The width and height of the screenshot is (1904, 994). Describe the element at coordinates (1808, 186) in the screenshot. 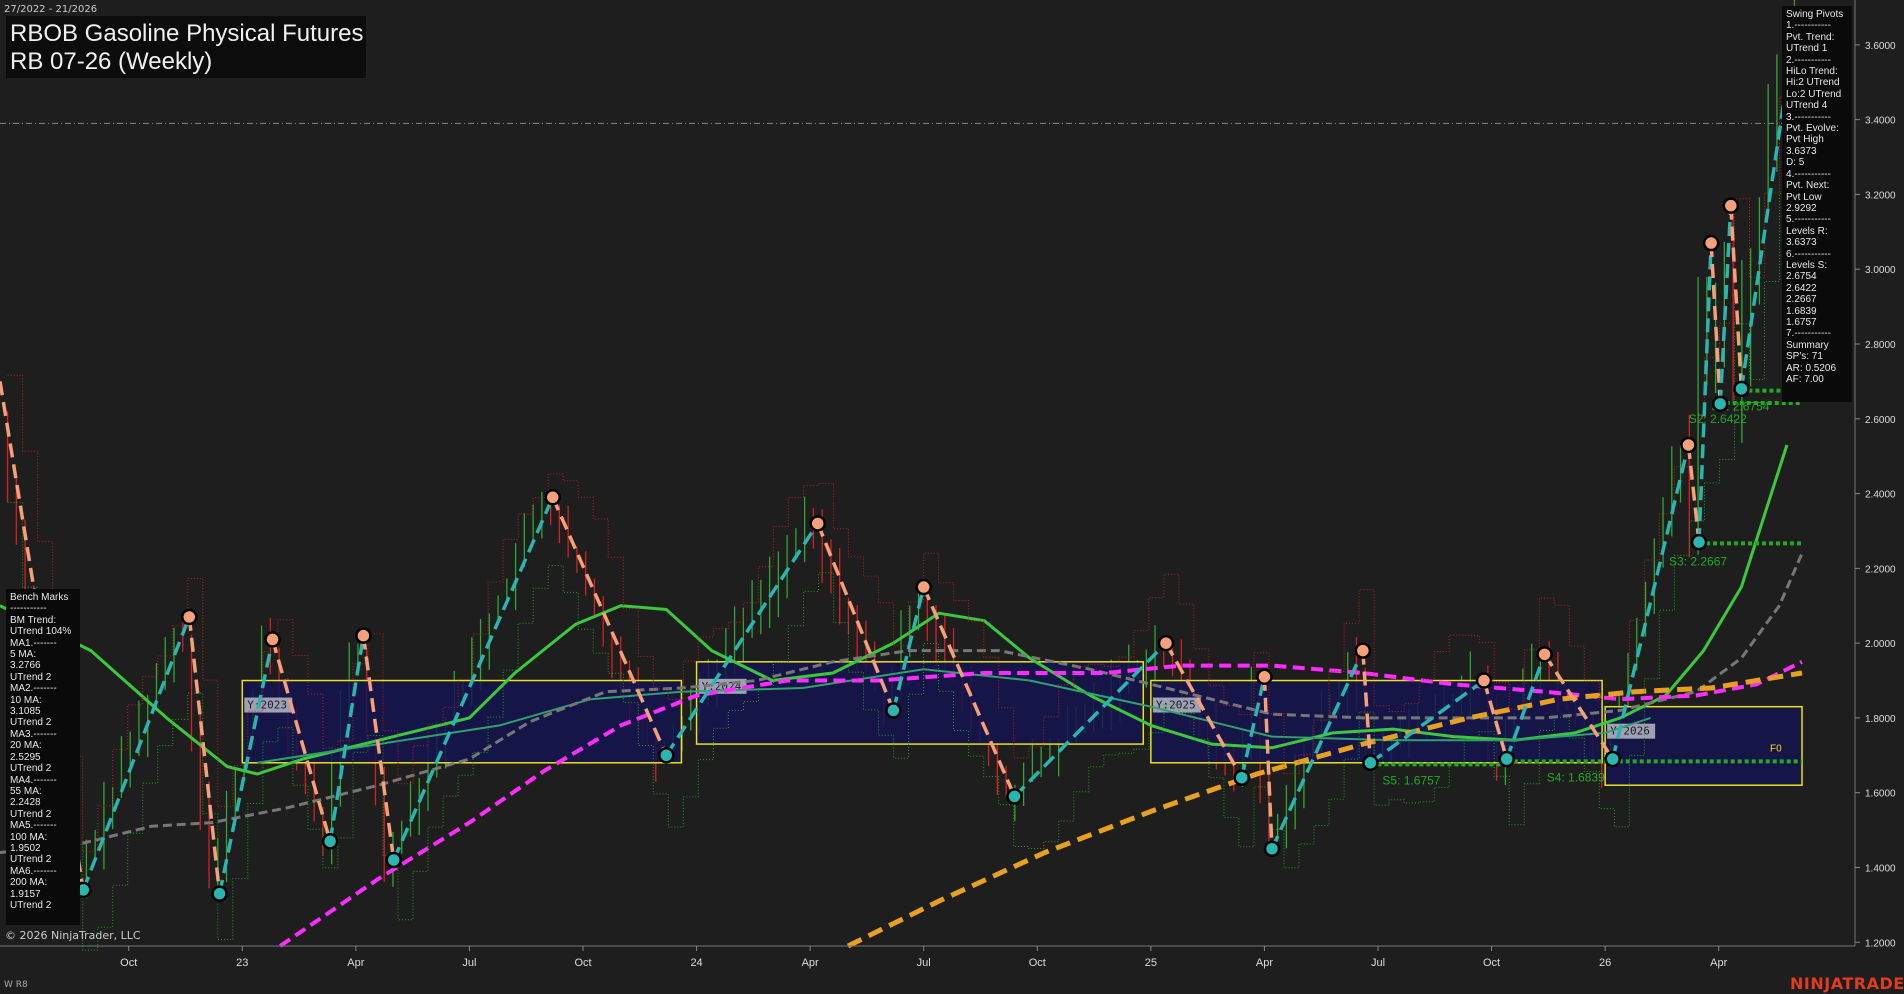

I see `pivot-panel-line: Pvt. Next:` at that location.